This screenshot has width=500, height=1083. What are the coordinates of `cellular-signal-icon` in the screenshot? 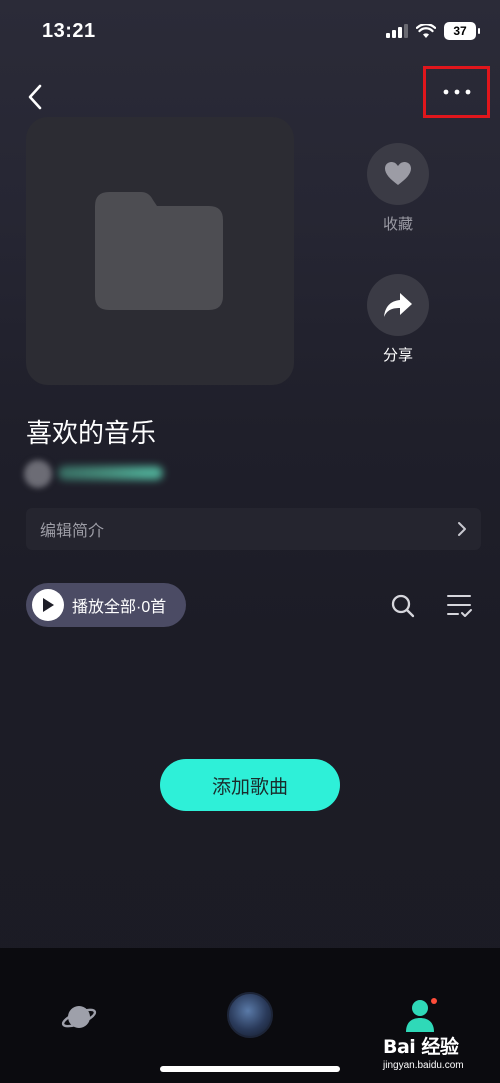 It's located at (397, 31).